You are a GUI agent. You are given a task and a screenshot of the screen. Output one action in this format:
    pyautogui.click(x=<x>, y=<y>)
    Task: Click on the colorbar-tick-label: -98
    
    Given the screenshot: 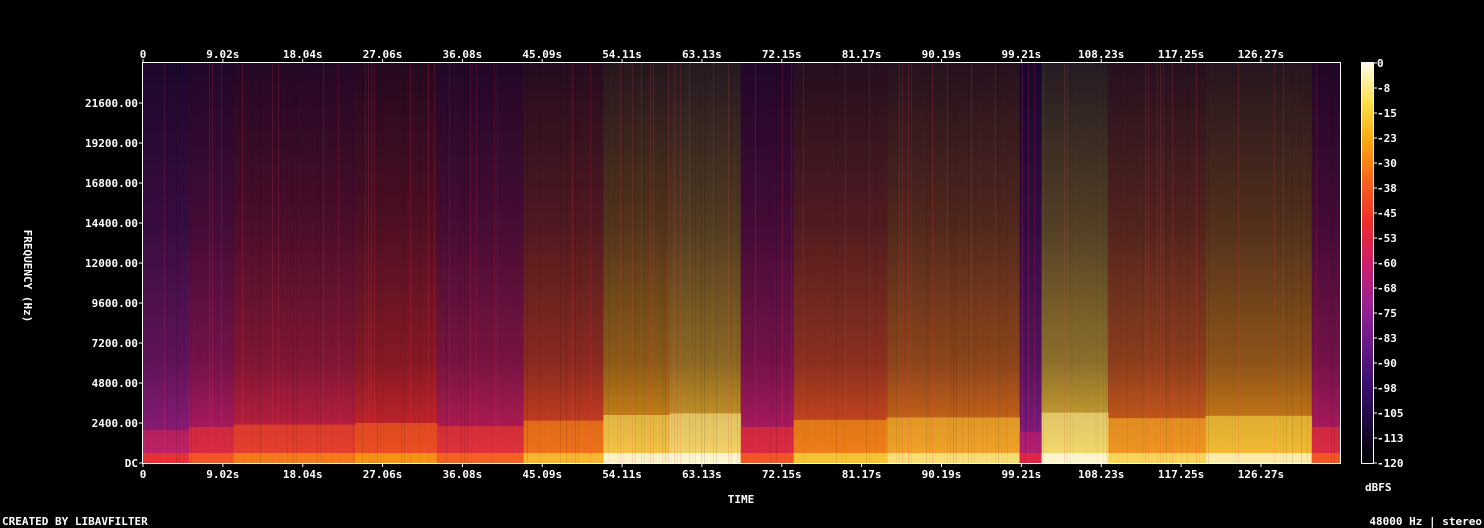 What is the action you would take?
    pyautogui.click(x=1387, y=388)
    